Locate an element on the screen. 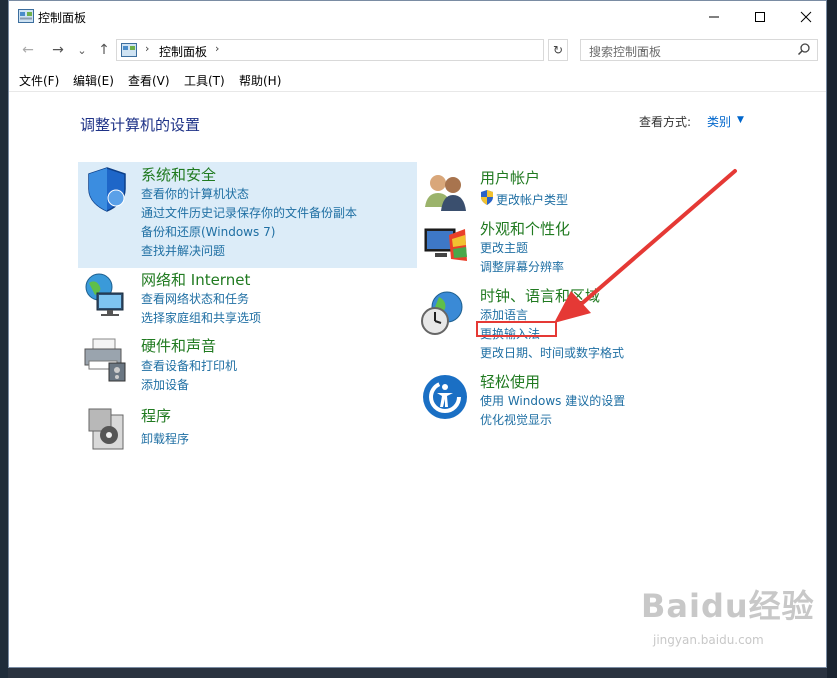  monitor-palette-icon is located at coordinates (445, 245).